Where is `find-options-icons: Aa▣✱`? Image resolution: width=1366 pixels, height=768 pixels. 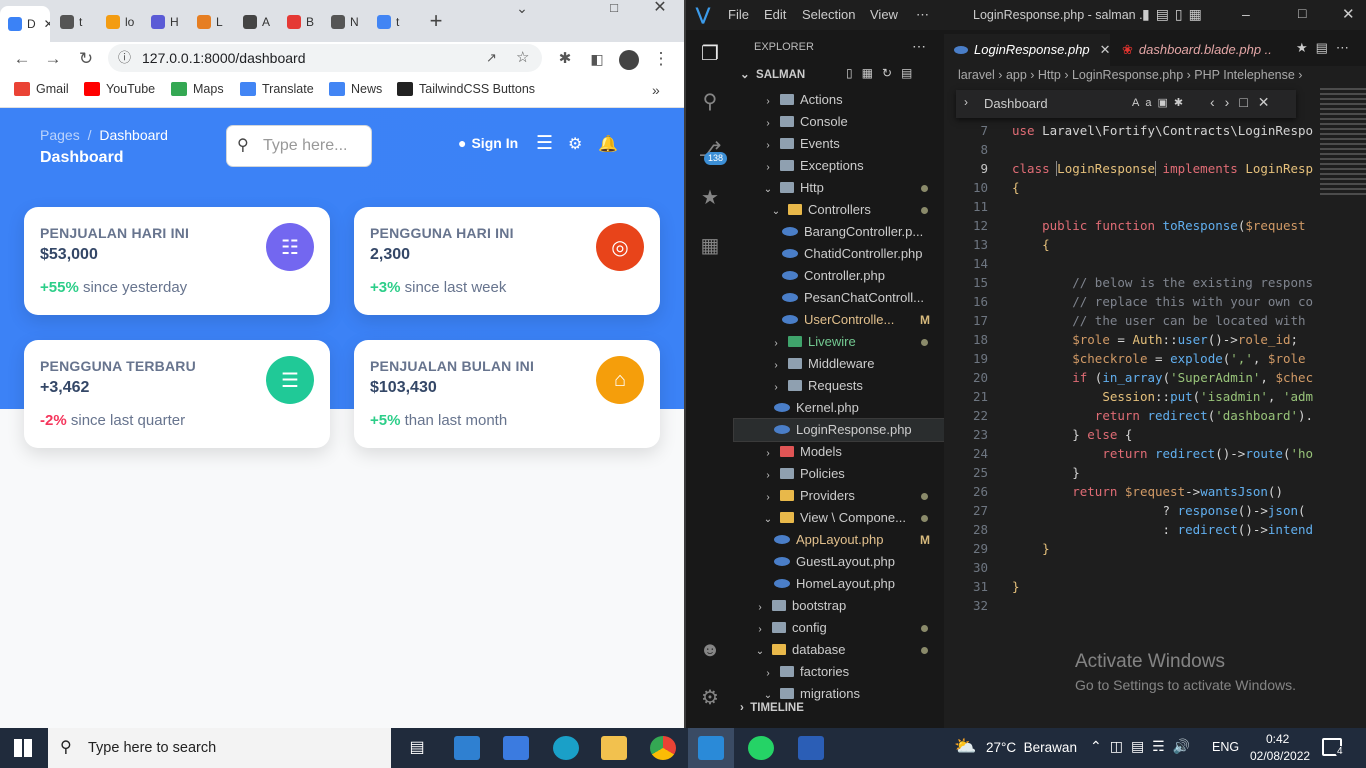
find-options-icons: Aa▣✱ is located at coordinates (1160, 102).